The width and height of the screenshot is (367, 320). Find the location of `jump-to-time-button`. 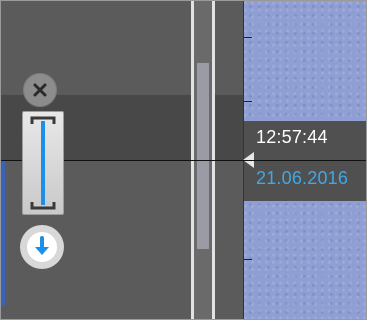

jump-to-time-button is located at coordinates (42, 247).